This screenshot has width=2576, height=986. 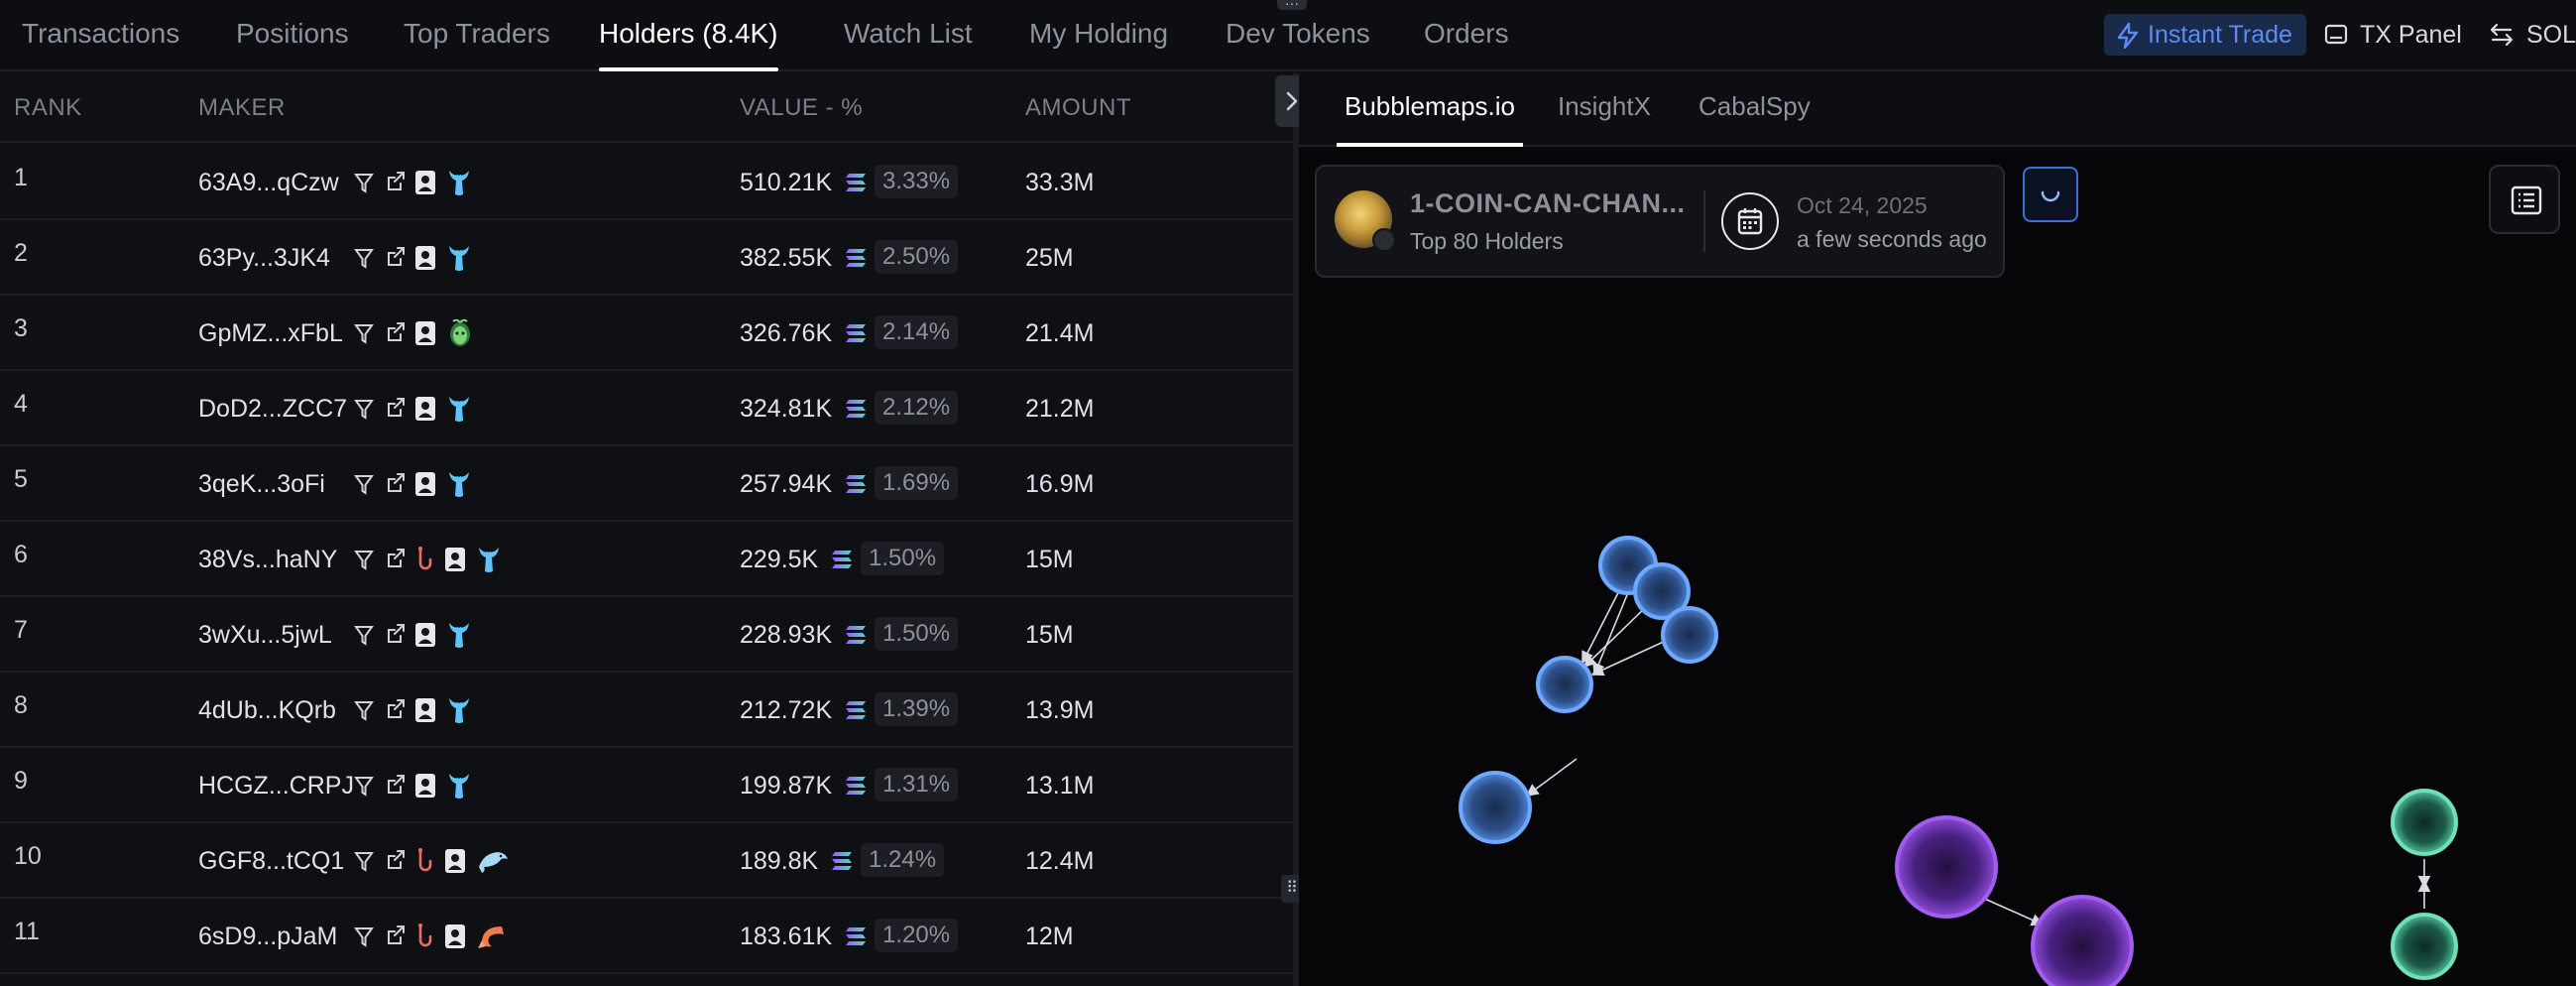 I want to click on tab-top-traders: Top Traders, so click(x=477, y=35).